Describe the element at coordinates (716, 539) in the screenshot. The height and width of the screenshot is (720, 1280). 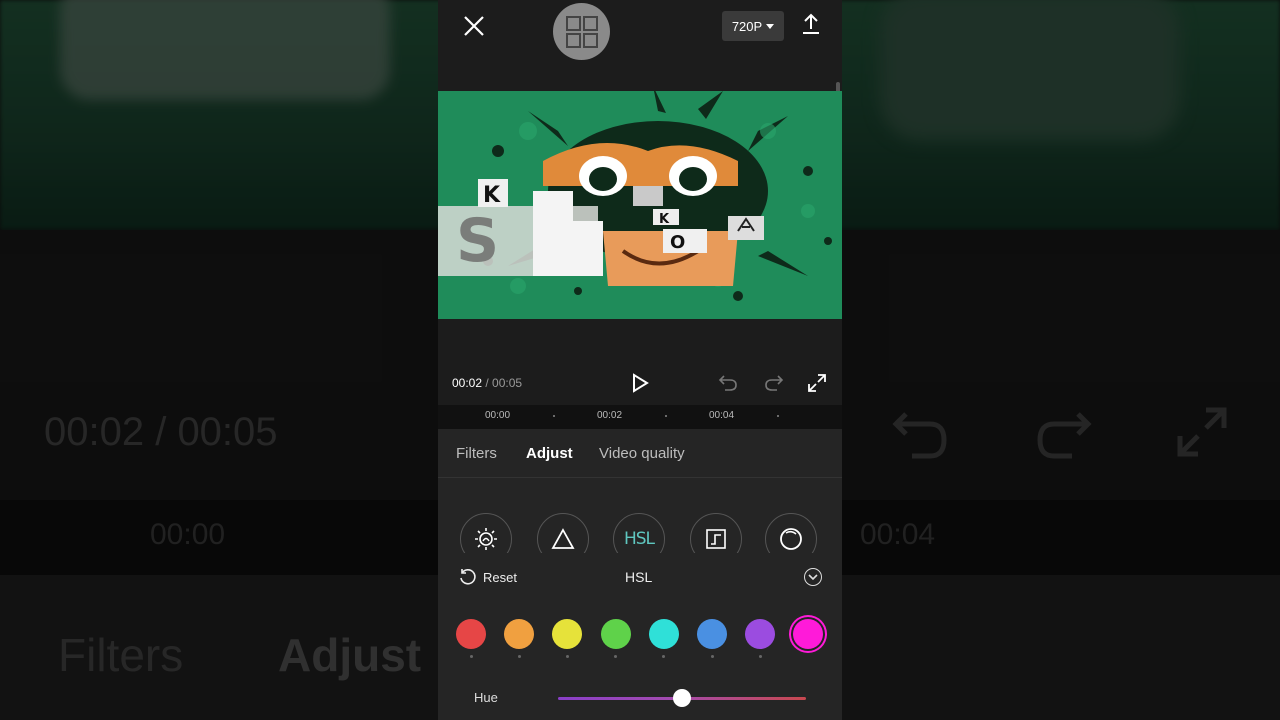
I see `curve-icon` at that location.